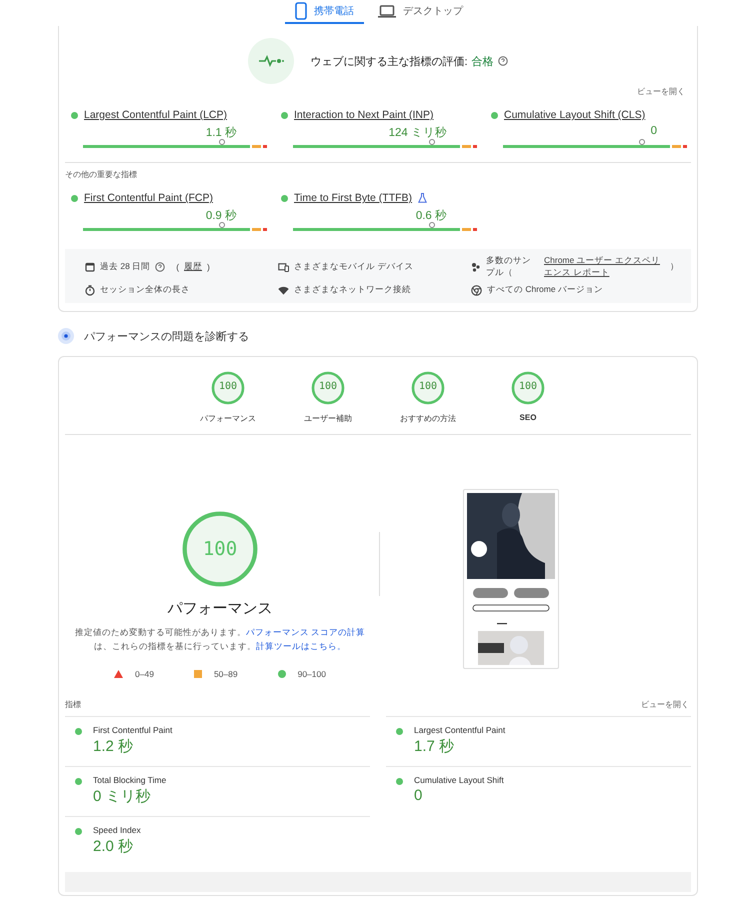 Image resolution: width=748 pixels, height=900 pixels. I want to click on info-text: さまざまなモバイル デバイス, so click(354, 267).